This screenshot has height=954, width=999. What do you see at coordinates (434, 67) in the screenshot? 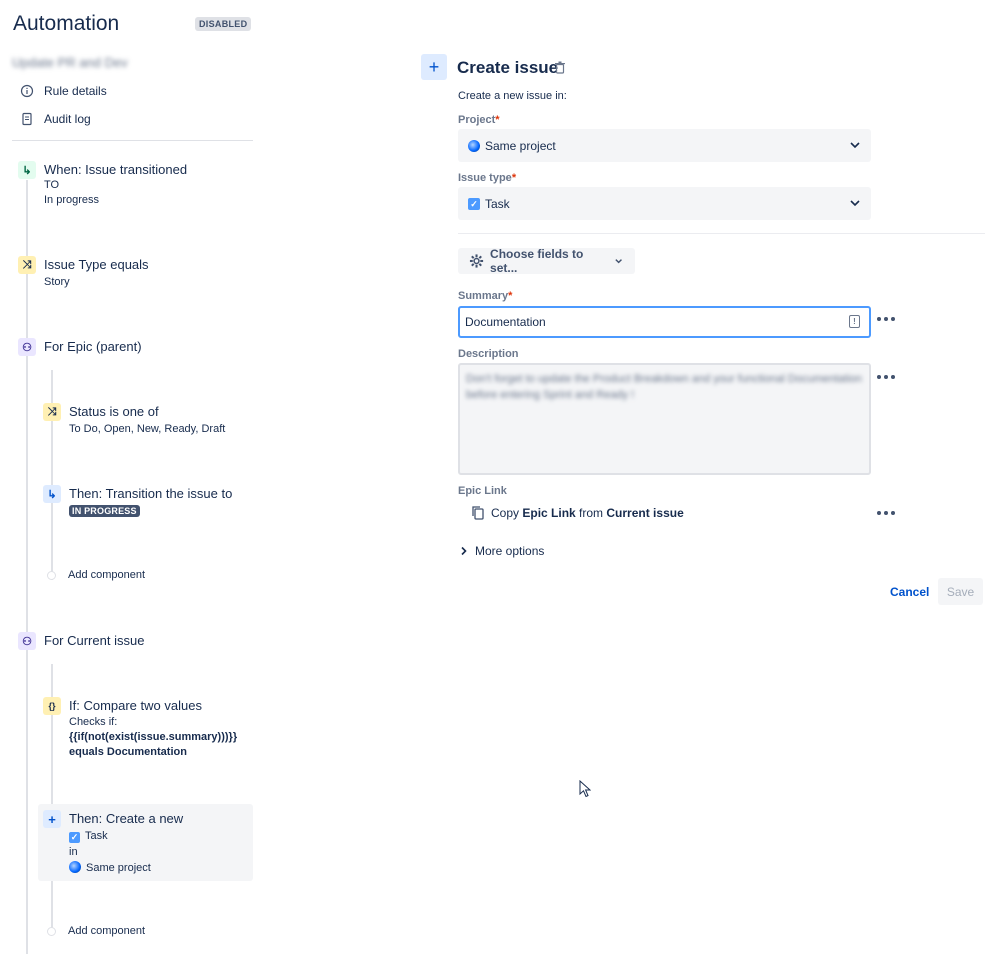
I see `create-issue-icon: +` at bounding box center [434, 67].